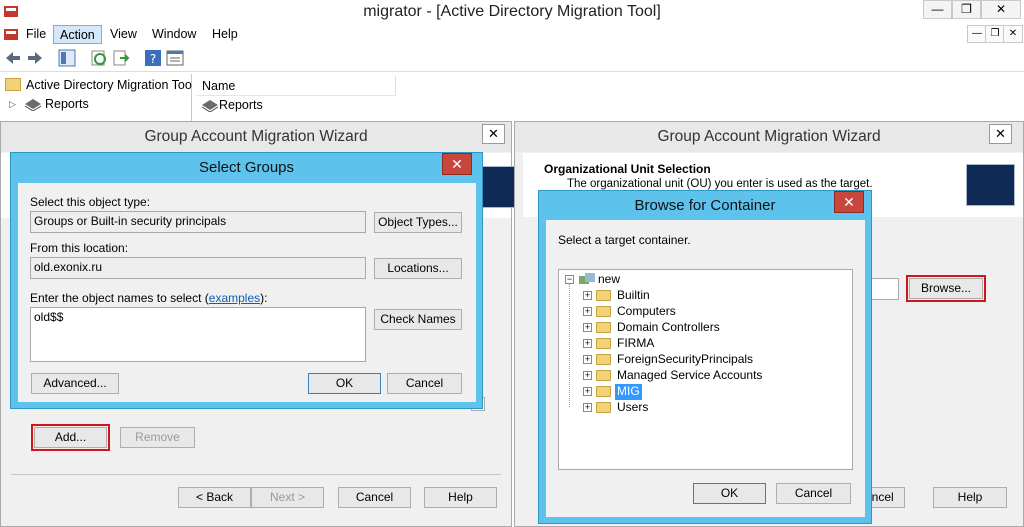 This screenshot has height=527, width=1024. What do you see at coordinates (175, 58) in the screenshot?
I see `properties-icon` at bounding box center [175, 58].